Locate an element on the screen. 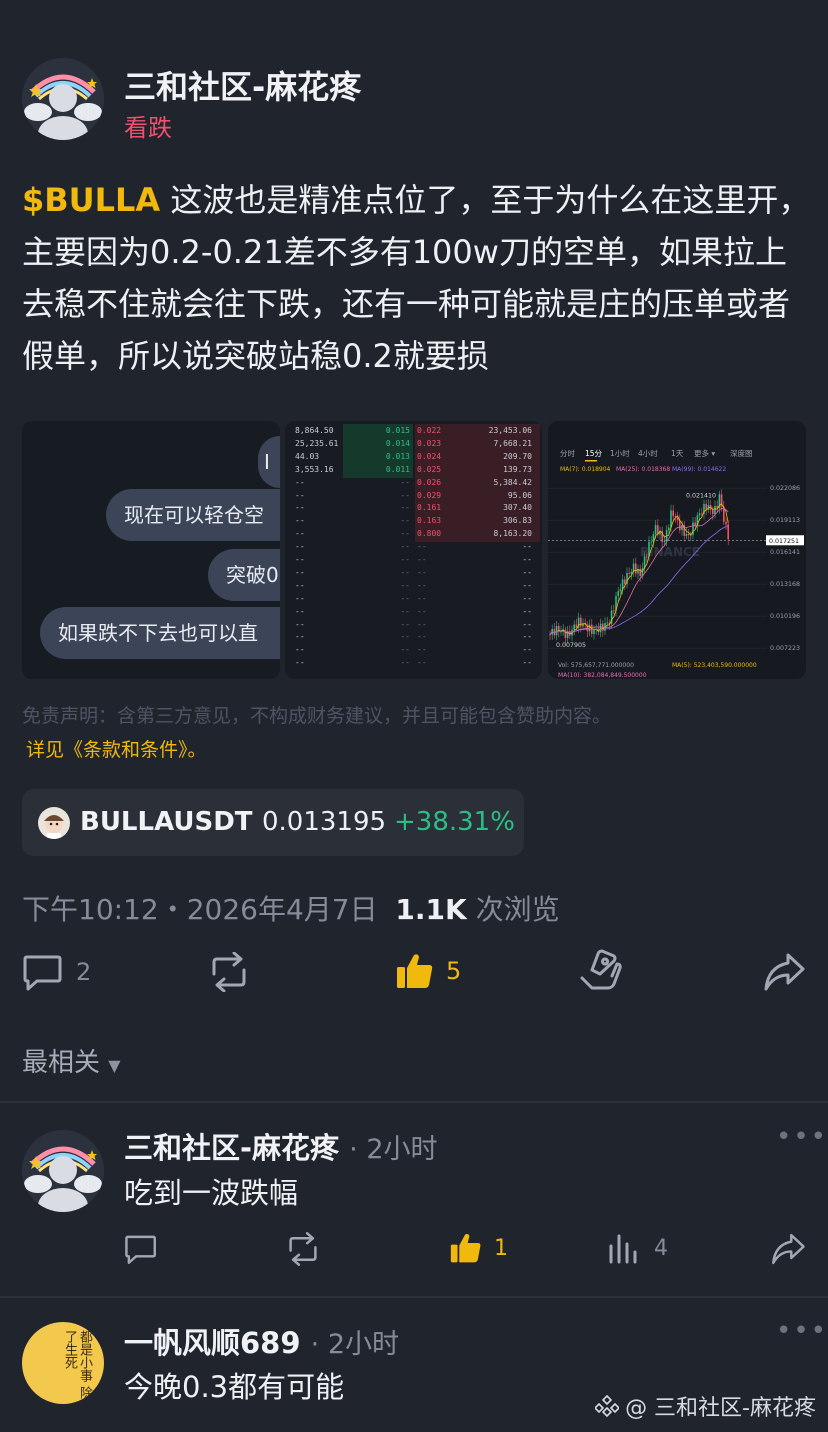 This screenshot has width=828, height=1432. comment-repost-button is located at coordinates (303, 1249).